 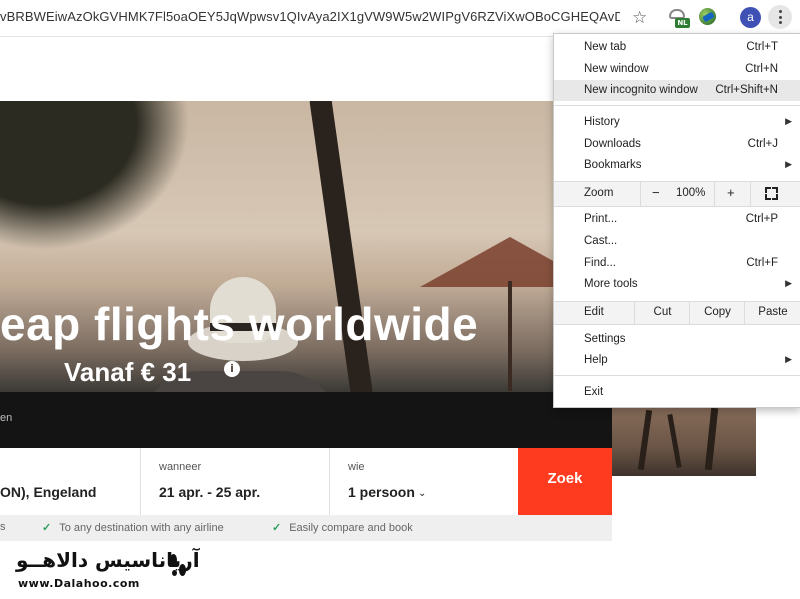 What do you see at coordinates (424, 481) in the screenshot?
I see `travelers-field: wie 1 persoon ⌄` at bounding box center [424, 481].